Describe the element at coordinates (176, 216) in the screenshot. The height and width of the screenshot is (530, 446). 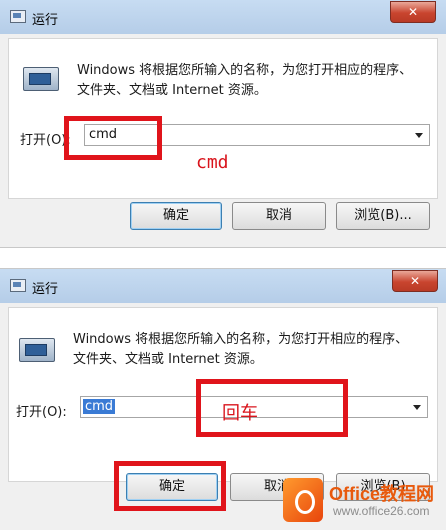
I see `ok-button: 确定` at that location.